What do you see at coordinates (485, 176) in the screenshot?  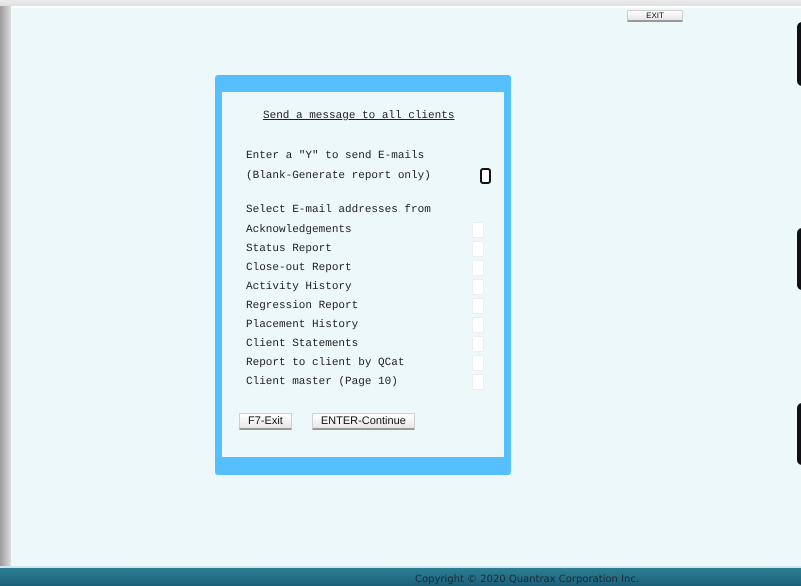 I see `input-field` at bounding box center [485, 176].